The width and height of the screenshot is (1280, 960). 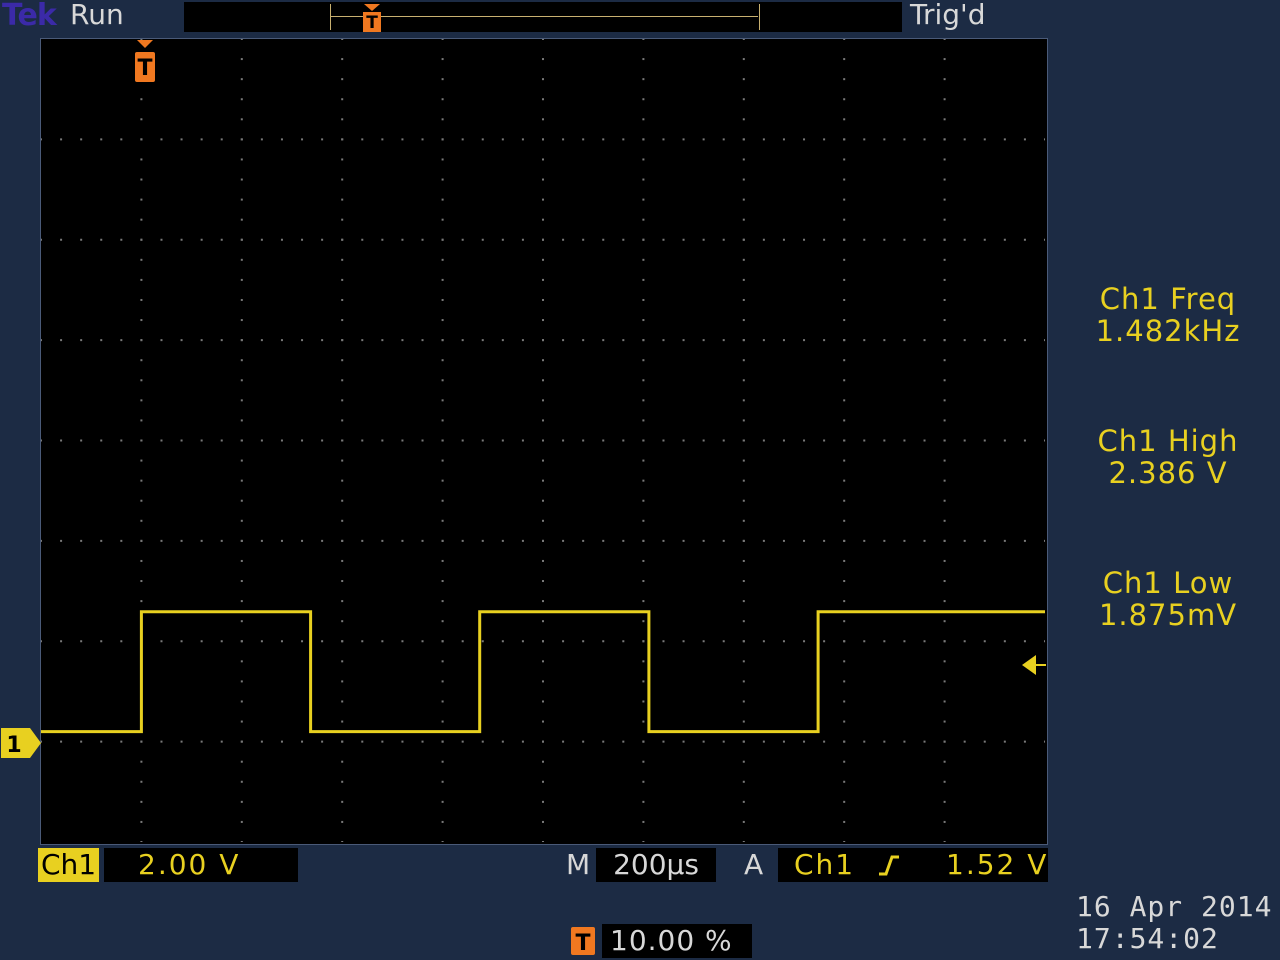 What do you see at coordinates (997, 864) in the screenshot?
I see `trigger-level: 1.52 V` at bounding box center [997, 864].